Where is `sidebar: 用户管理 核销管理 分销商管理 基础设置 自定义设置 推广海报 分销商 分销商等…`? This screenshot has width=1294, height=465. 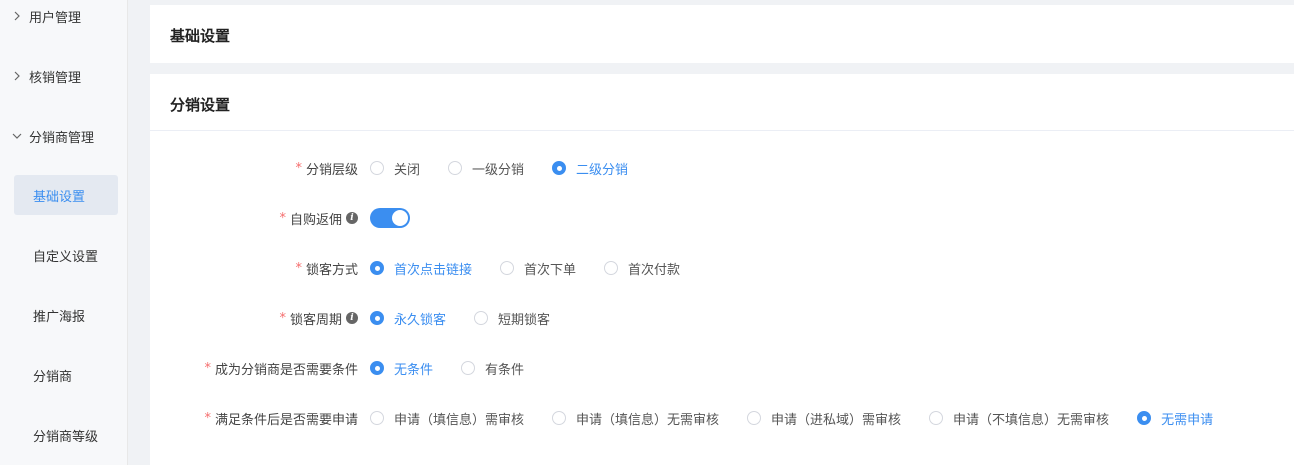 sidebar: 用户管理 核销管理 分销商管理 基础设置 自定义设置 推广海报 分销商 分销商等… is located at coordinates (64, 232).